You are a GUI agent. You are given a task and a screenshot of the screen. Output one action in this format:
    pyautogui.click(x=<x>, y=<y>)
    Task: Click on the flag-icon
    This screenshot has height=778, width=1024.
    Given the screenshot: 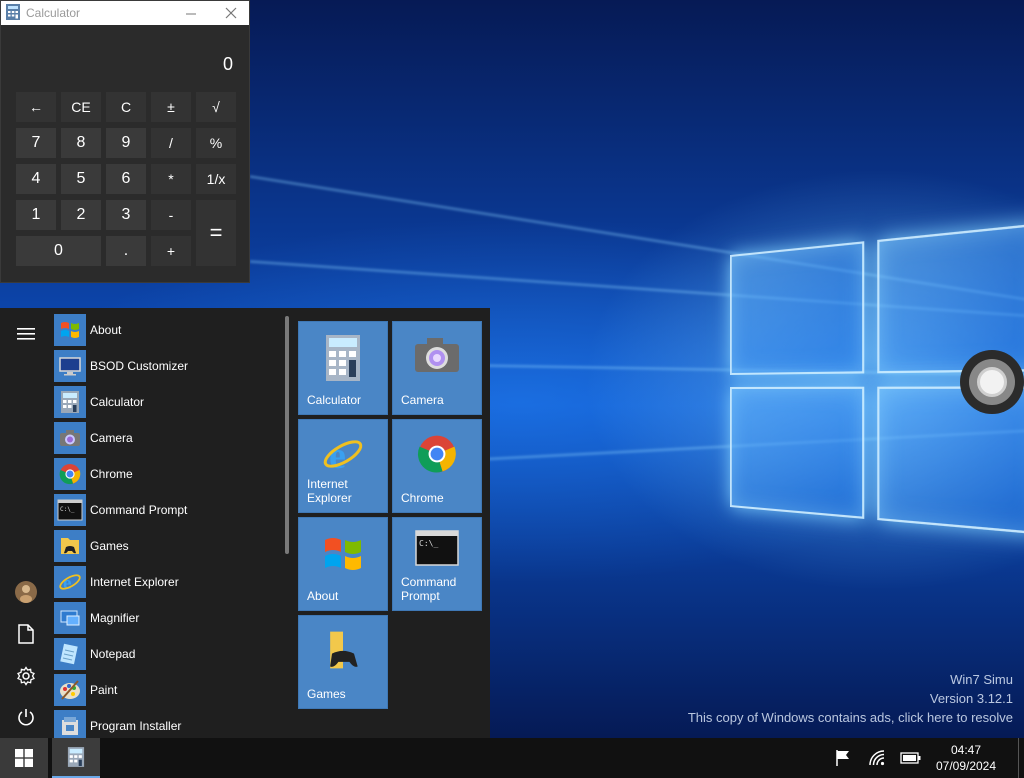 What is the action you would take?
    pyautogui.click(x=842, y=758)
    